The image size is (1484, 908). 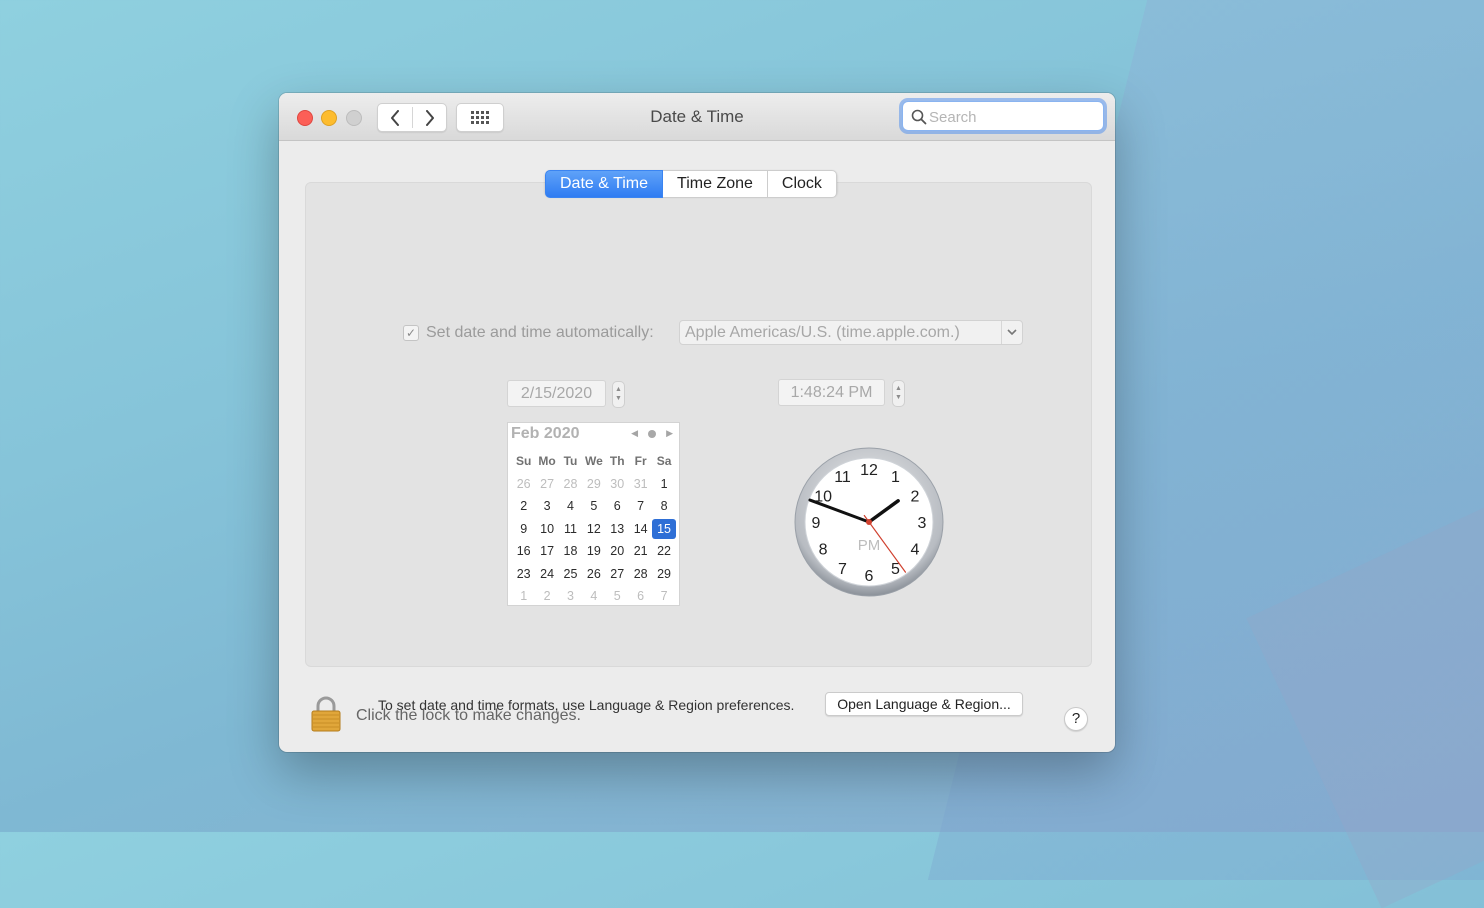 I want to click on auto-time-checkbox: ✓, so click(x=411, y=333).